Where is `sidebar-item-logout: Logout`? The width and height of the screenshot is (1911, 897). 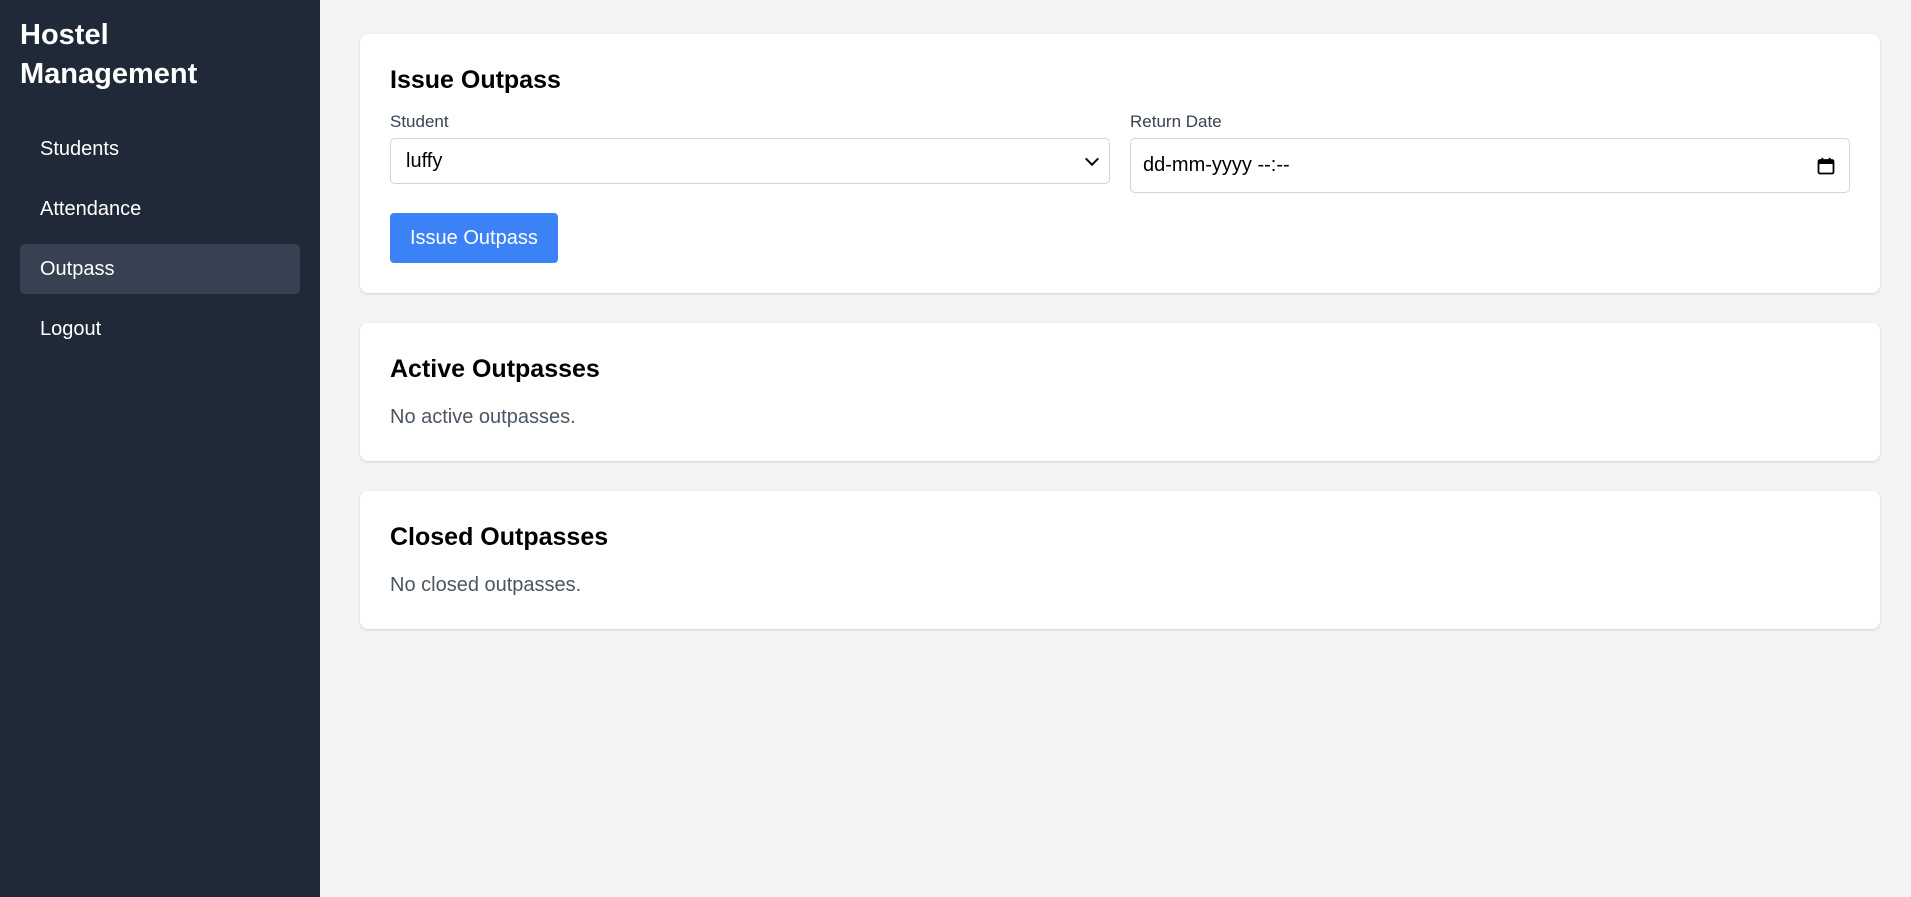 sidebar-item-logout: Logout is located at coordinates (160, 329).